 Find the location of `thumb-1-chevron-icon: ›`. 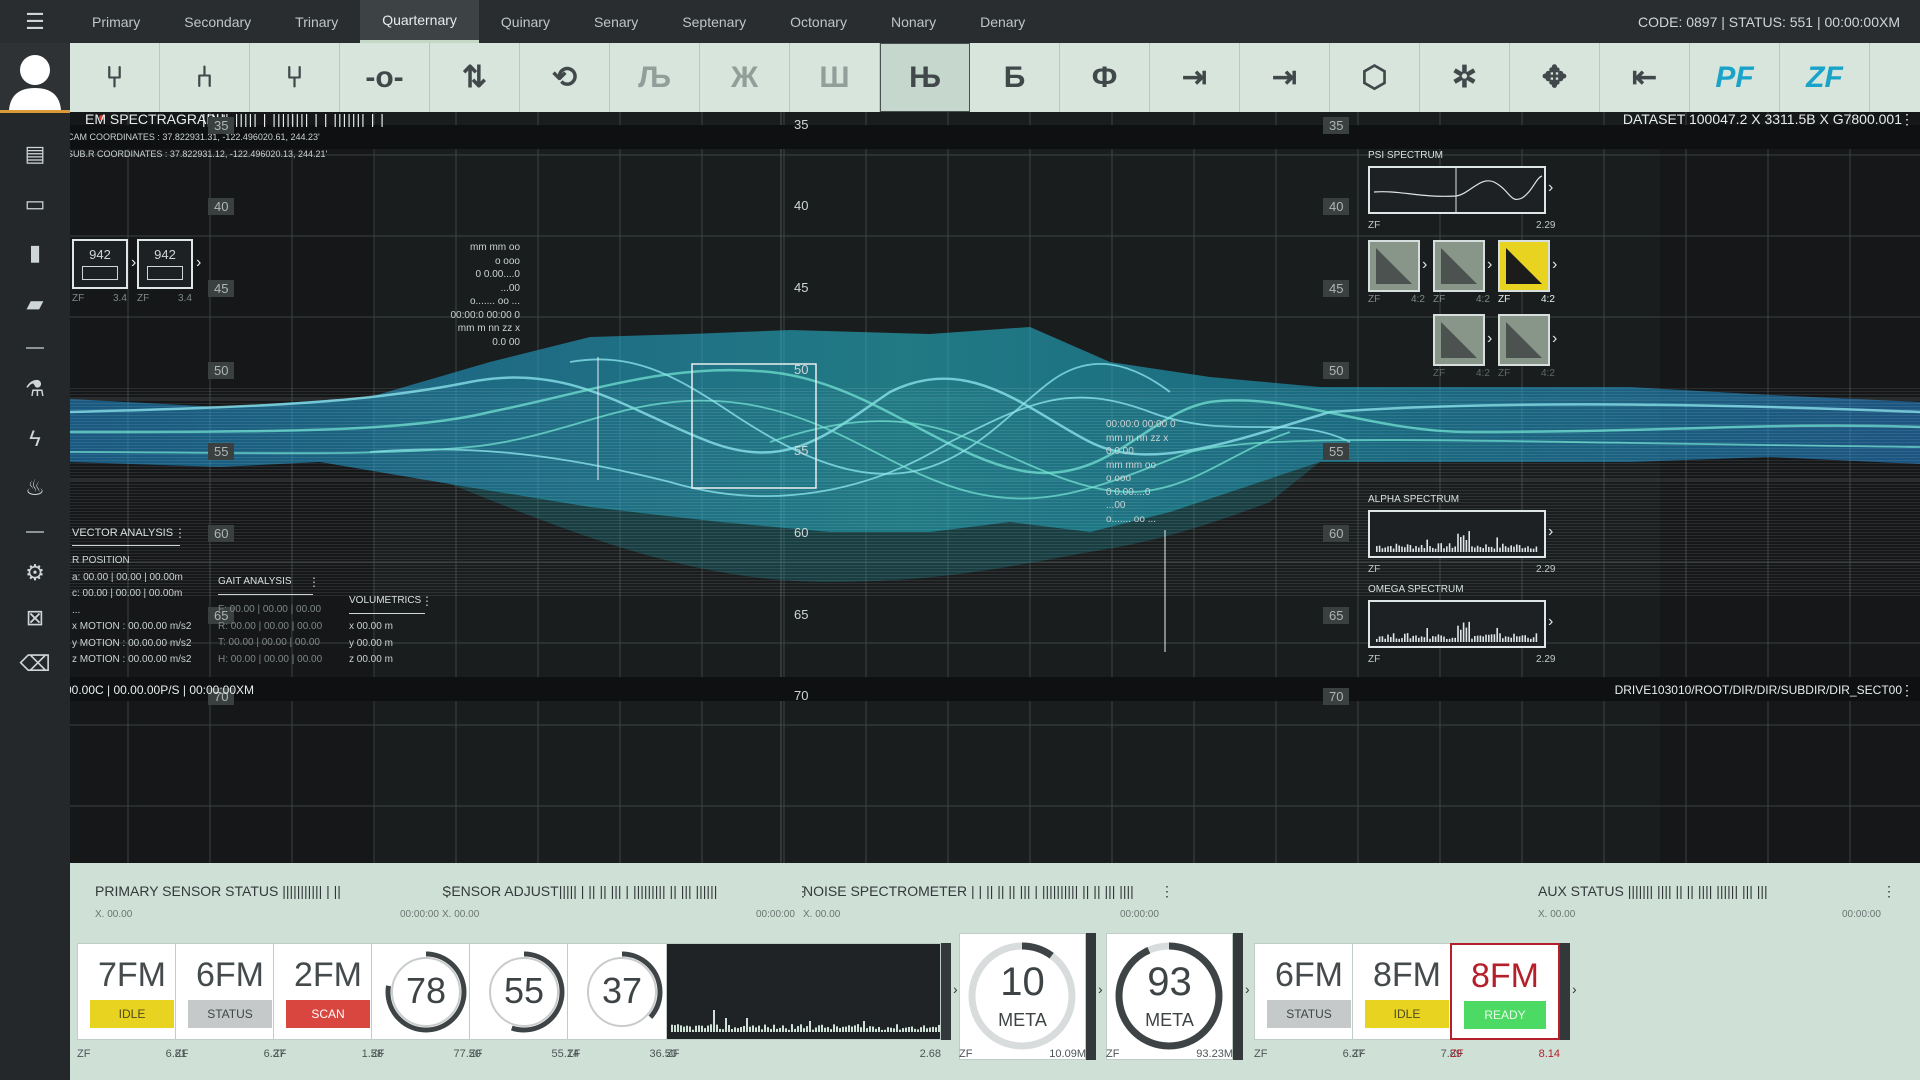

thumb-1-chevron-icon: › is located at coordinates (133, 263).